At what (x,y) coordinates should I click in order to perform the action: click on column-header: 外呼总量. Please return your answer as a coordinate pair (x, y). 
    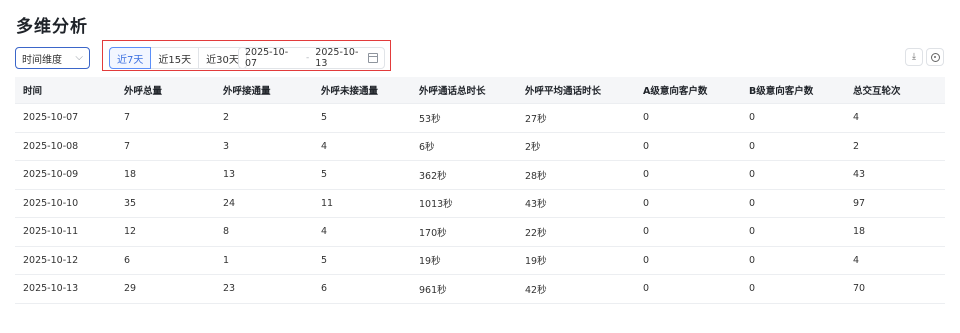
    Looking at the image, I should click on (143, 91).